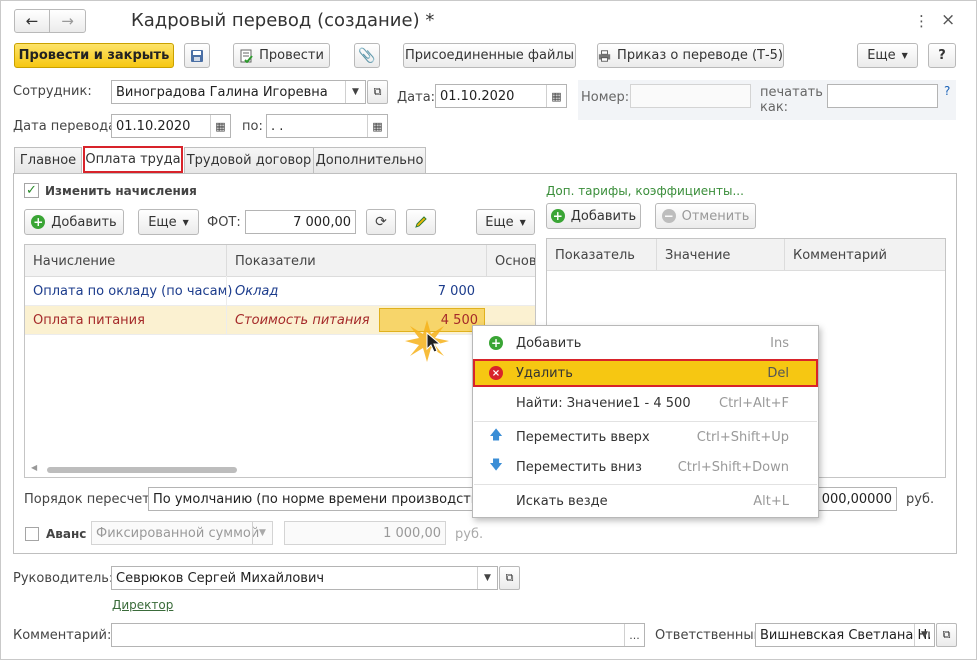 Image resolution: width=977 pixels, height=660 pixels. Describe the element at coordinates (32, 534) in the screenshot. I see `advance-checkbox` at that location.